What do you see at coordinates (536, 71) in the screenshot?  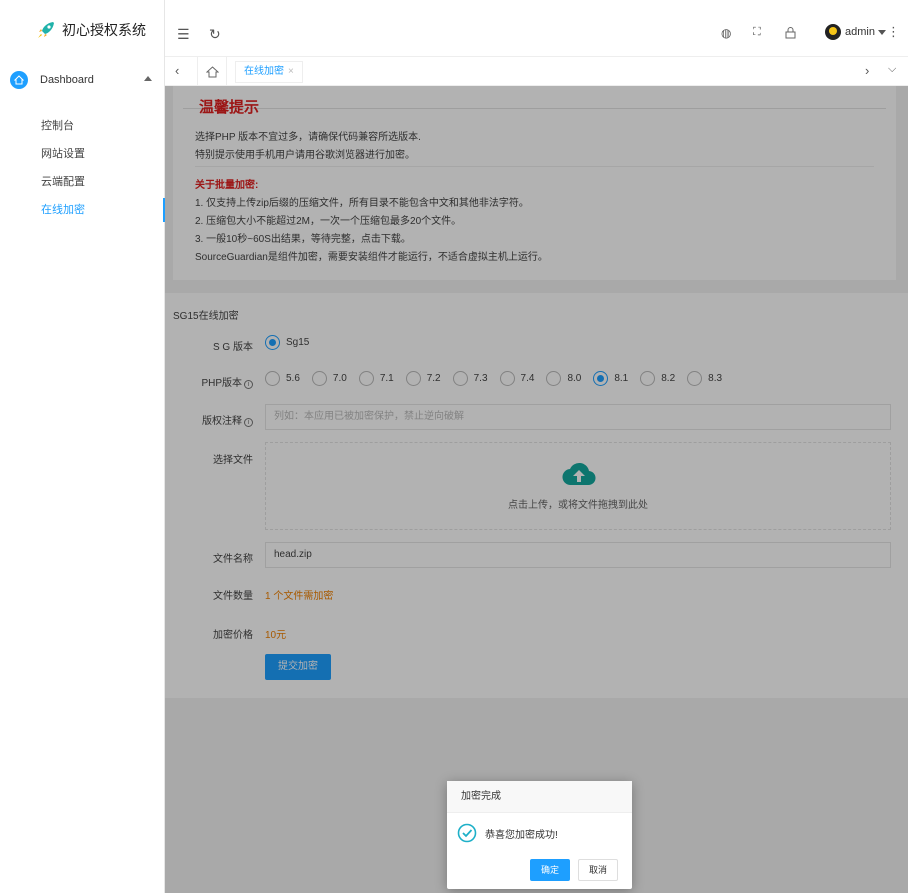 I see `tab-bar: ‹ 在线加密 × › ⌵` at bounding box center [536, 71].